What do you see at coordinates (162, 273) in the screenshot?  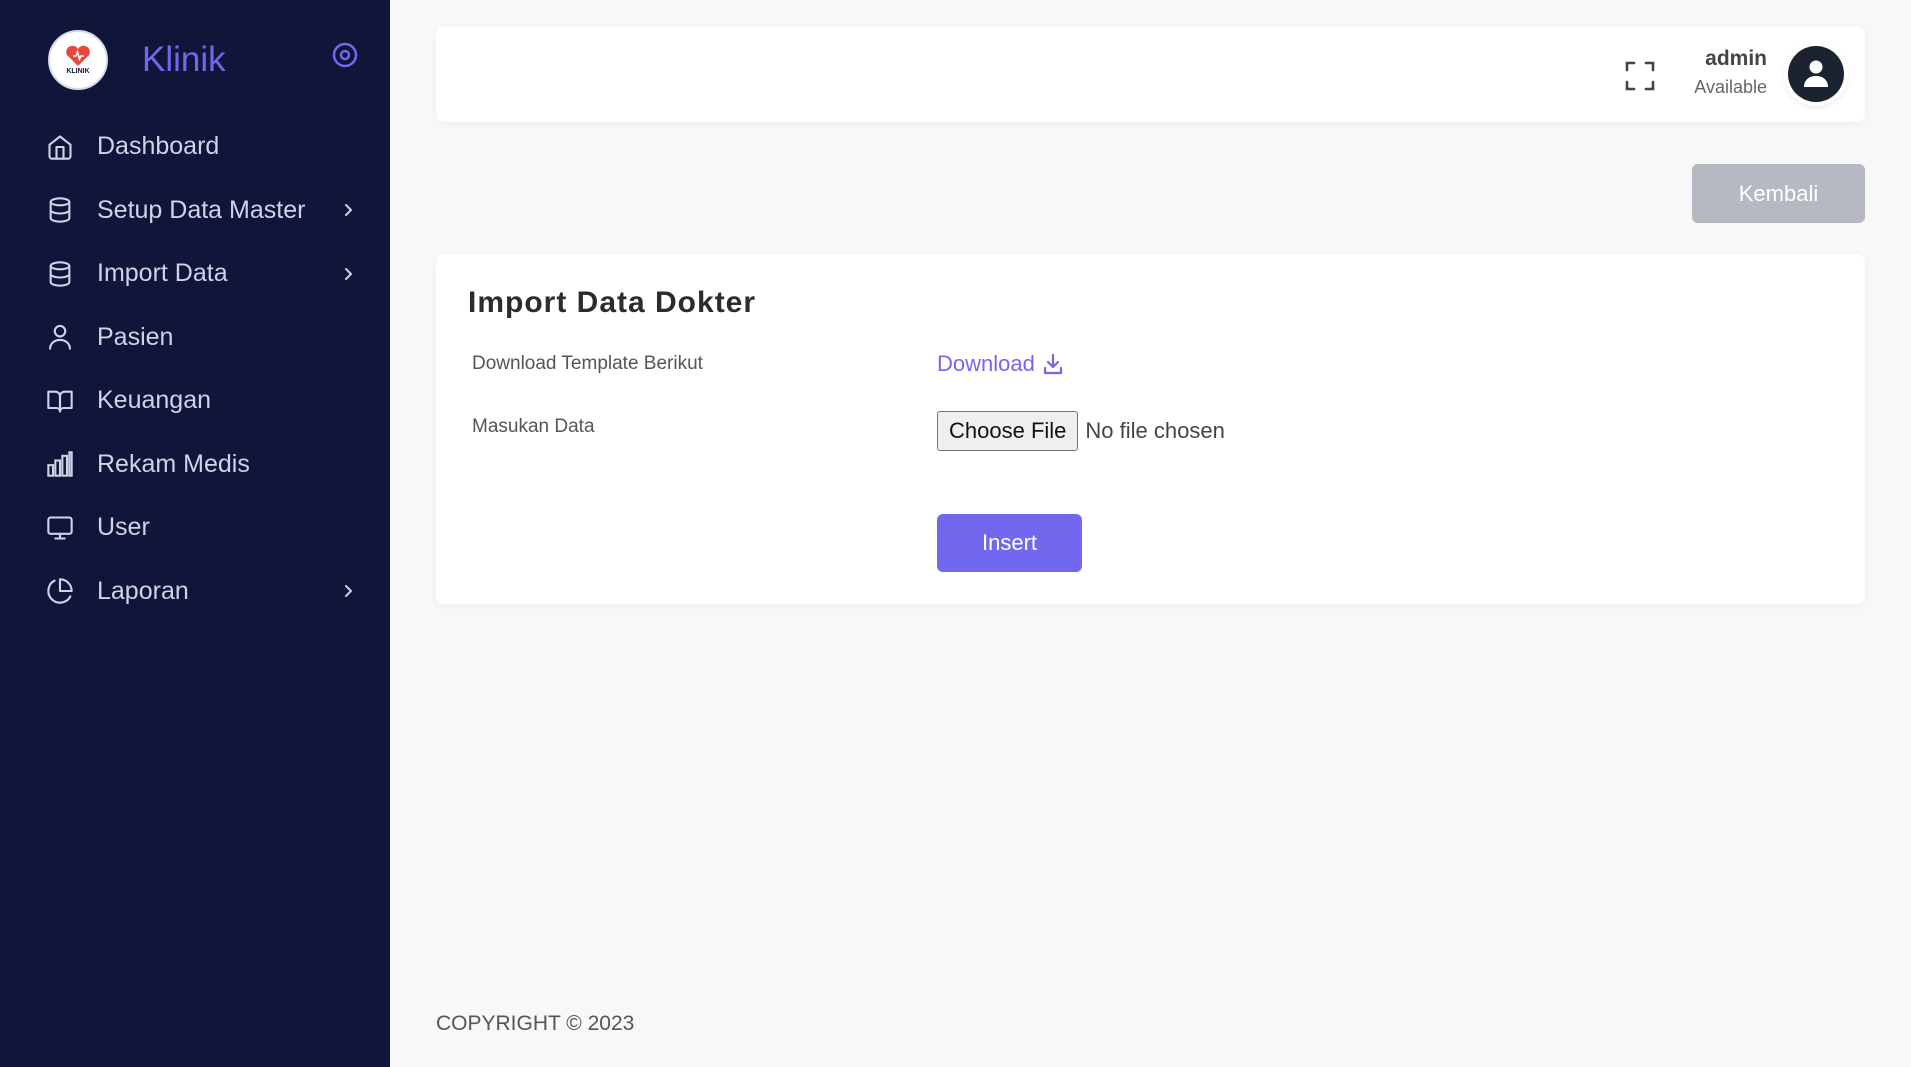 I see `sidebar-item-label: Import Data` at bounding box center [162, 273].